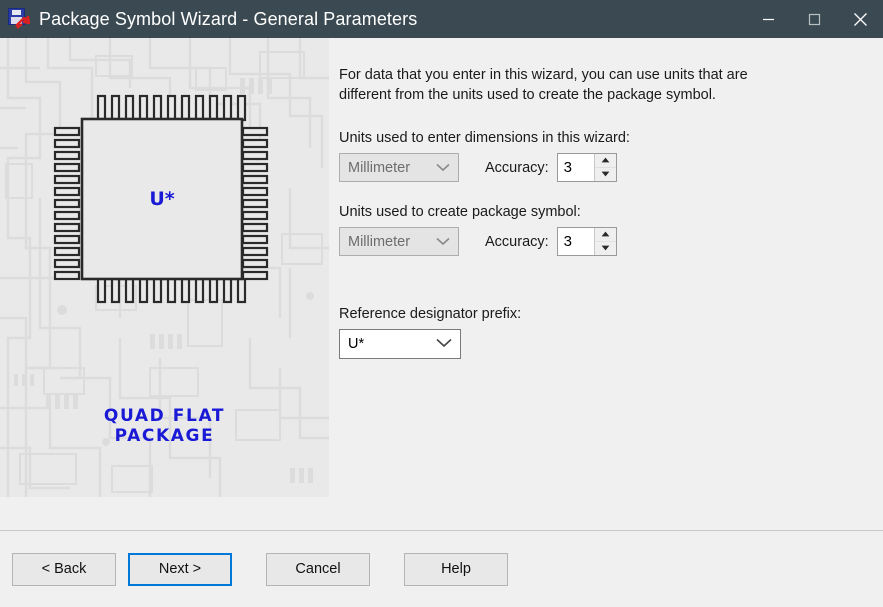 Image resolution: width=883 pixels, height=607 pixels. Describe the element at coordinates (356, 344) in the screenshot. I see `reference-designator-value: U*` at that location.